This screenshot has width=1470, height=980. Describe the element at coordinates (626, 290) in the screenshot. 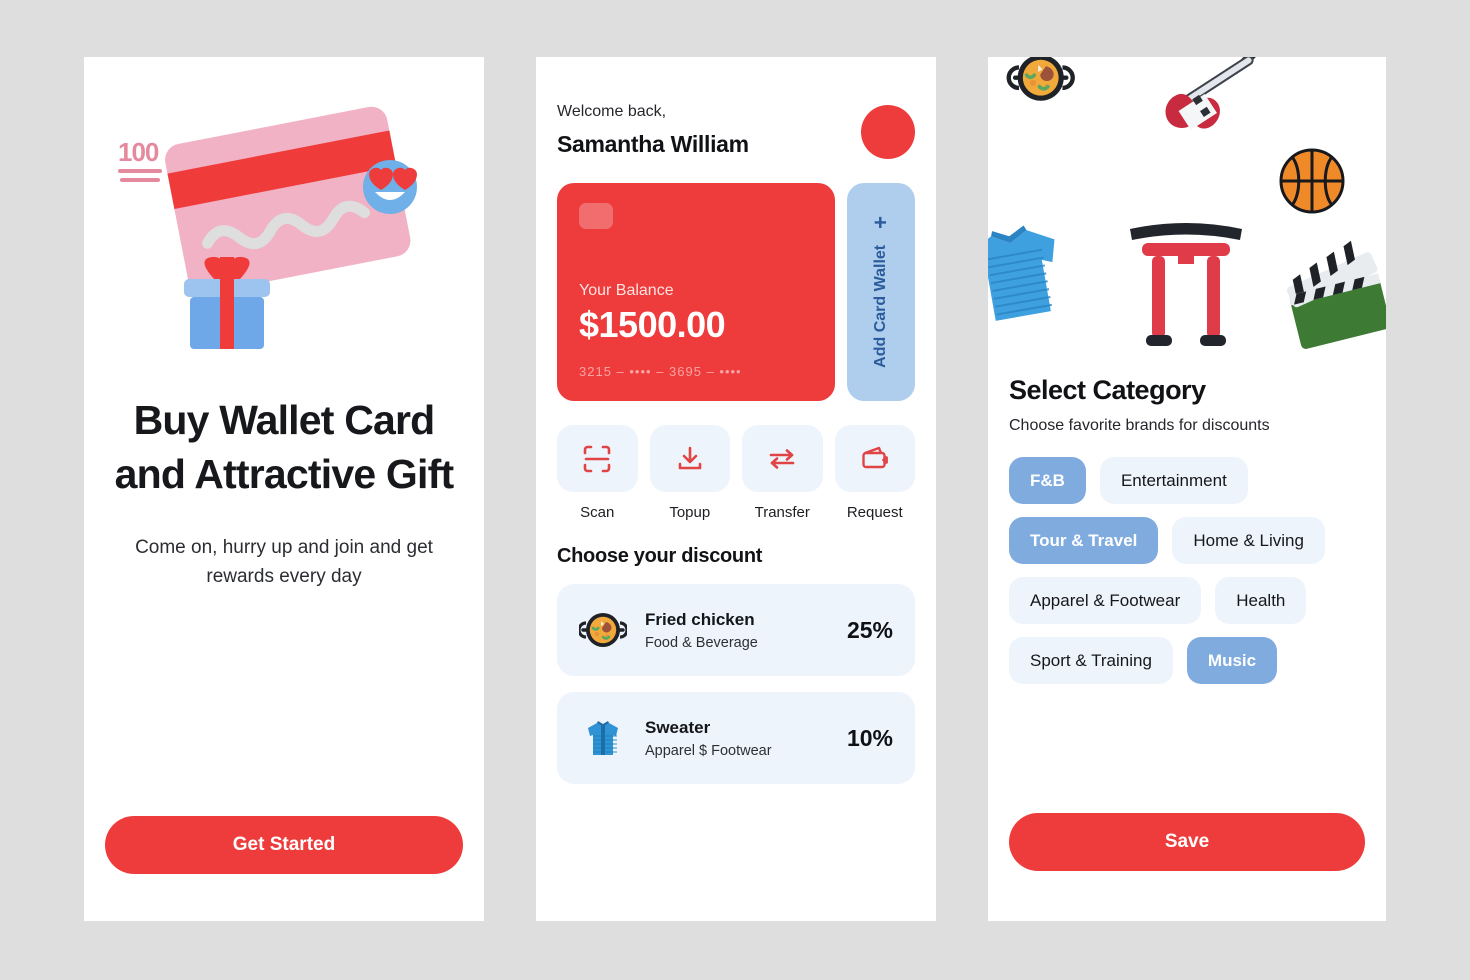

I see `balance-label: Your Balance` at that location.